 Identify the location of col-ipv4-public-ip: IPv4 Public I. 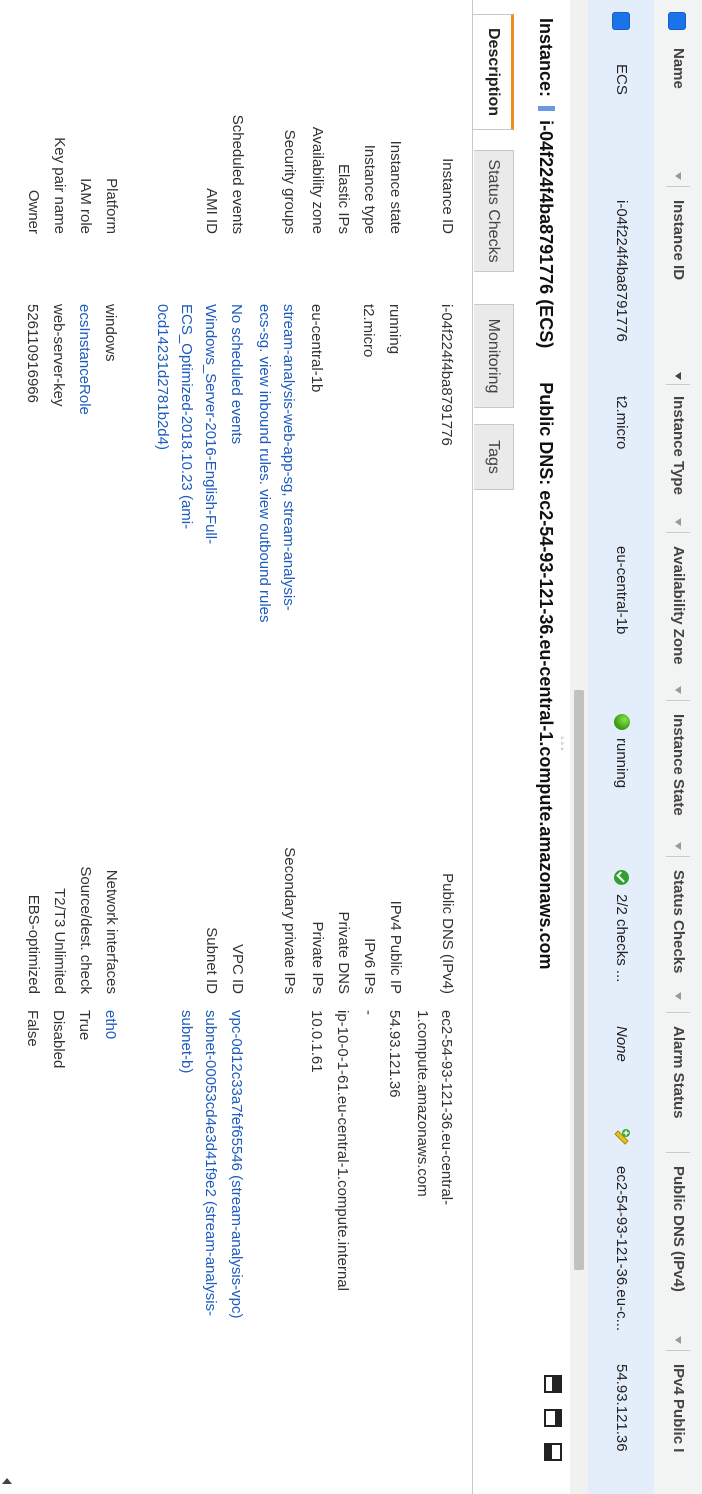
(678, 1429).